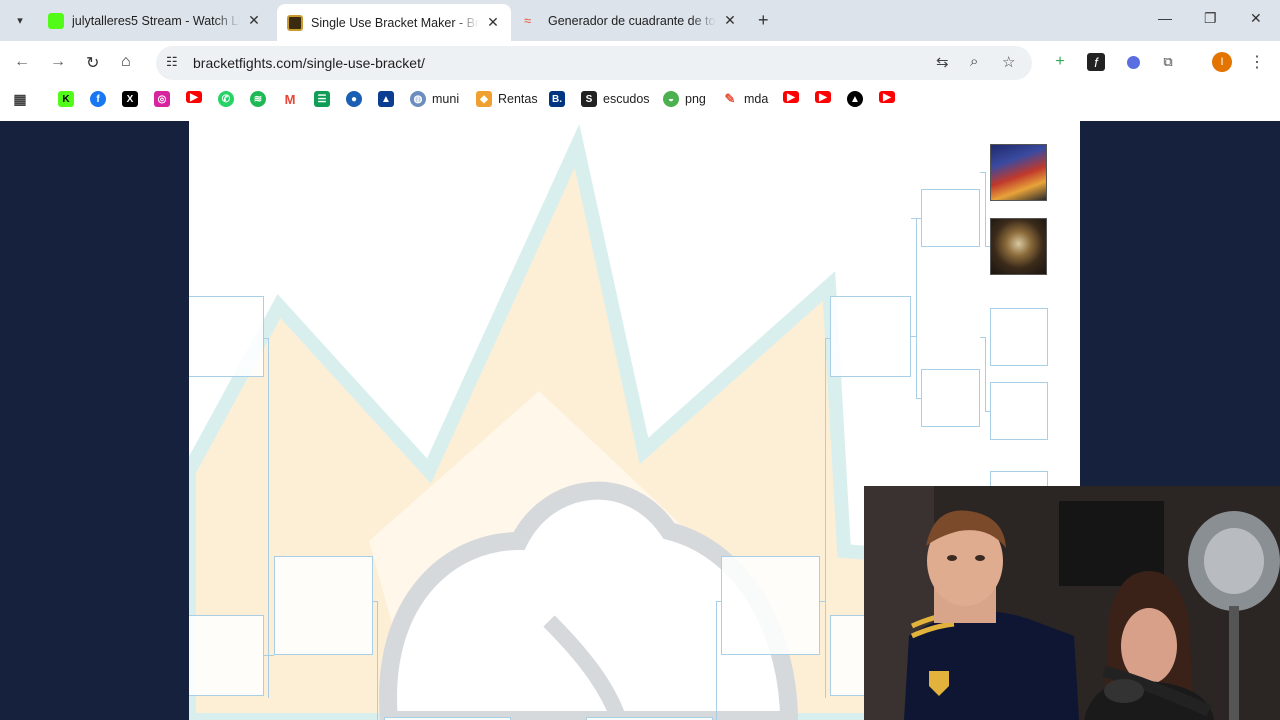 The width and height of the screenshot is (1280, 720). Describe the element at coordinates (92, 63) in the screenshot. I see `reload-icon: ↻` at that location.